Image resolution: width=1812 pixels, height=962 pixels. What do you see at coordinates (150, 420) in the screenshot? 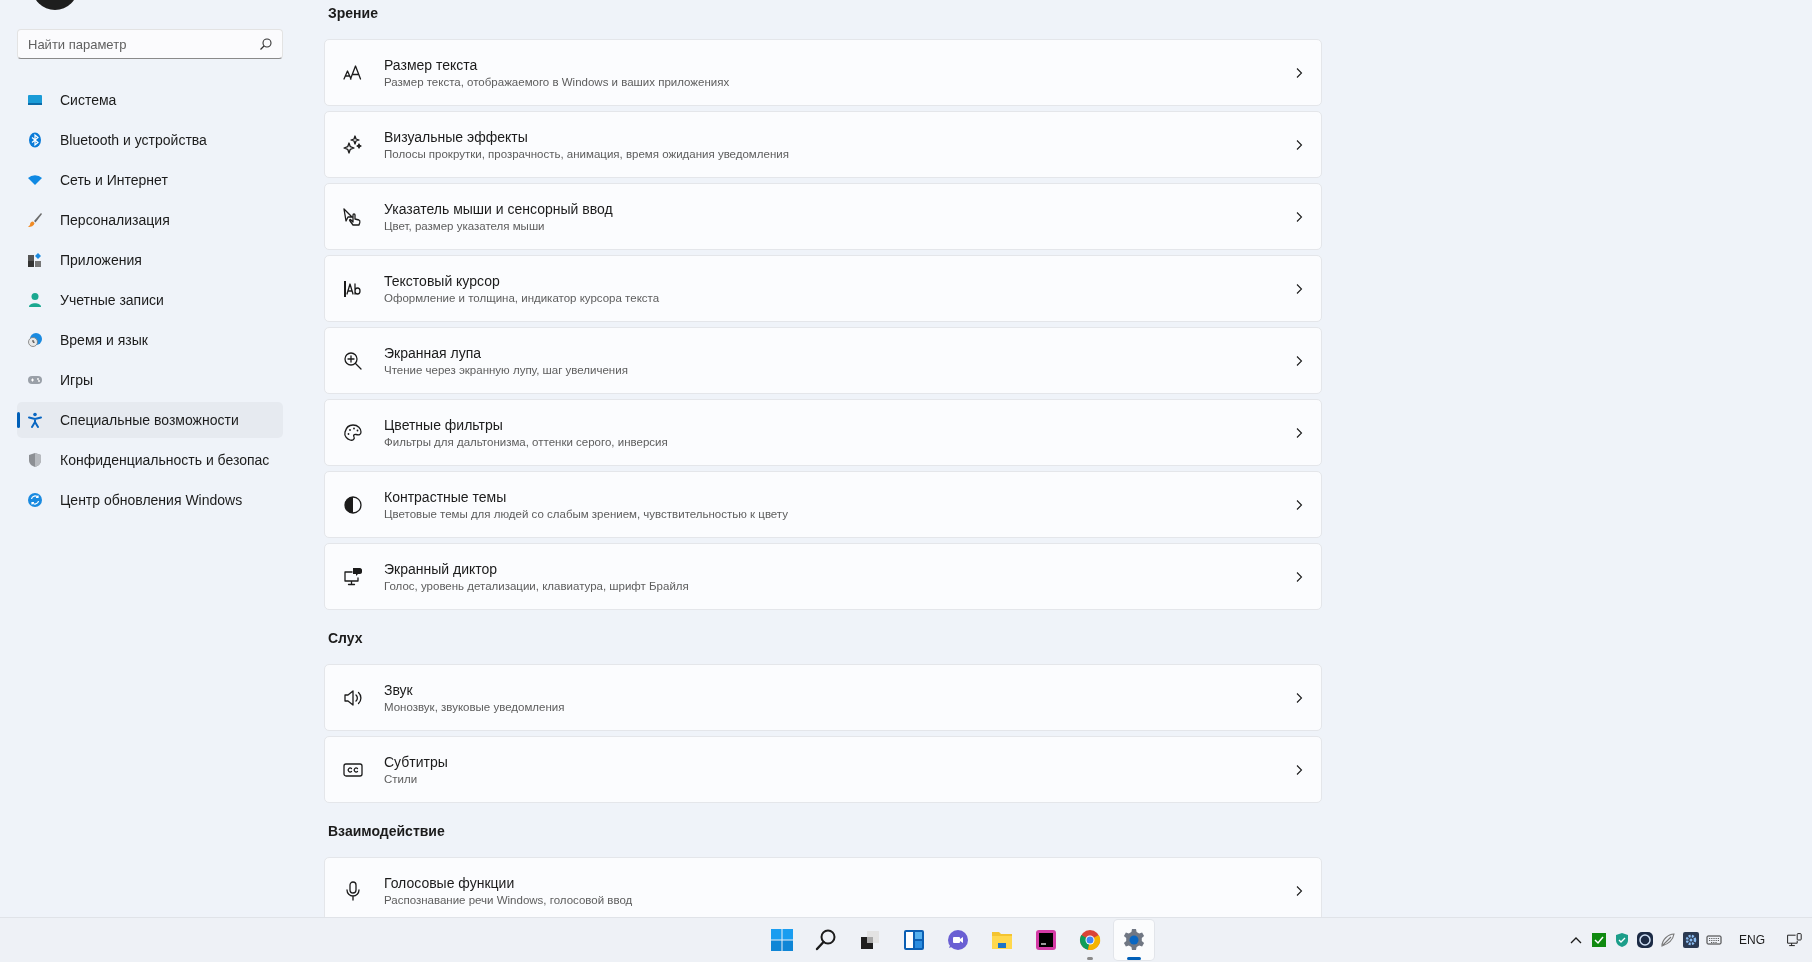
I see `sidebar-item: Специальные возможности` at bounding box center [150, 420].